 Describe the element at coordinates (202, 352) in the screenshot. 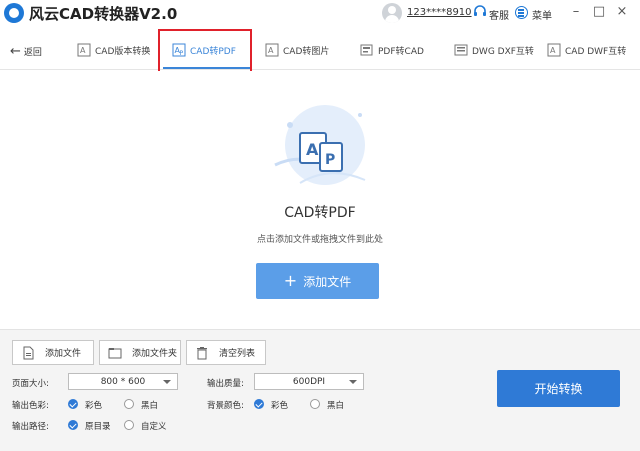

I see `trash-icon` at that location.